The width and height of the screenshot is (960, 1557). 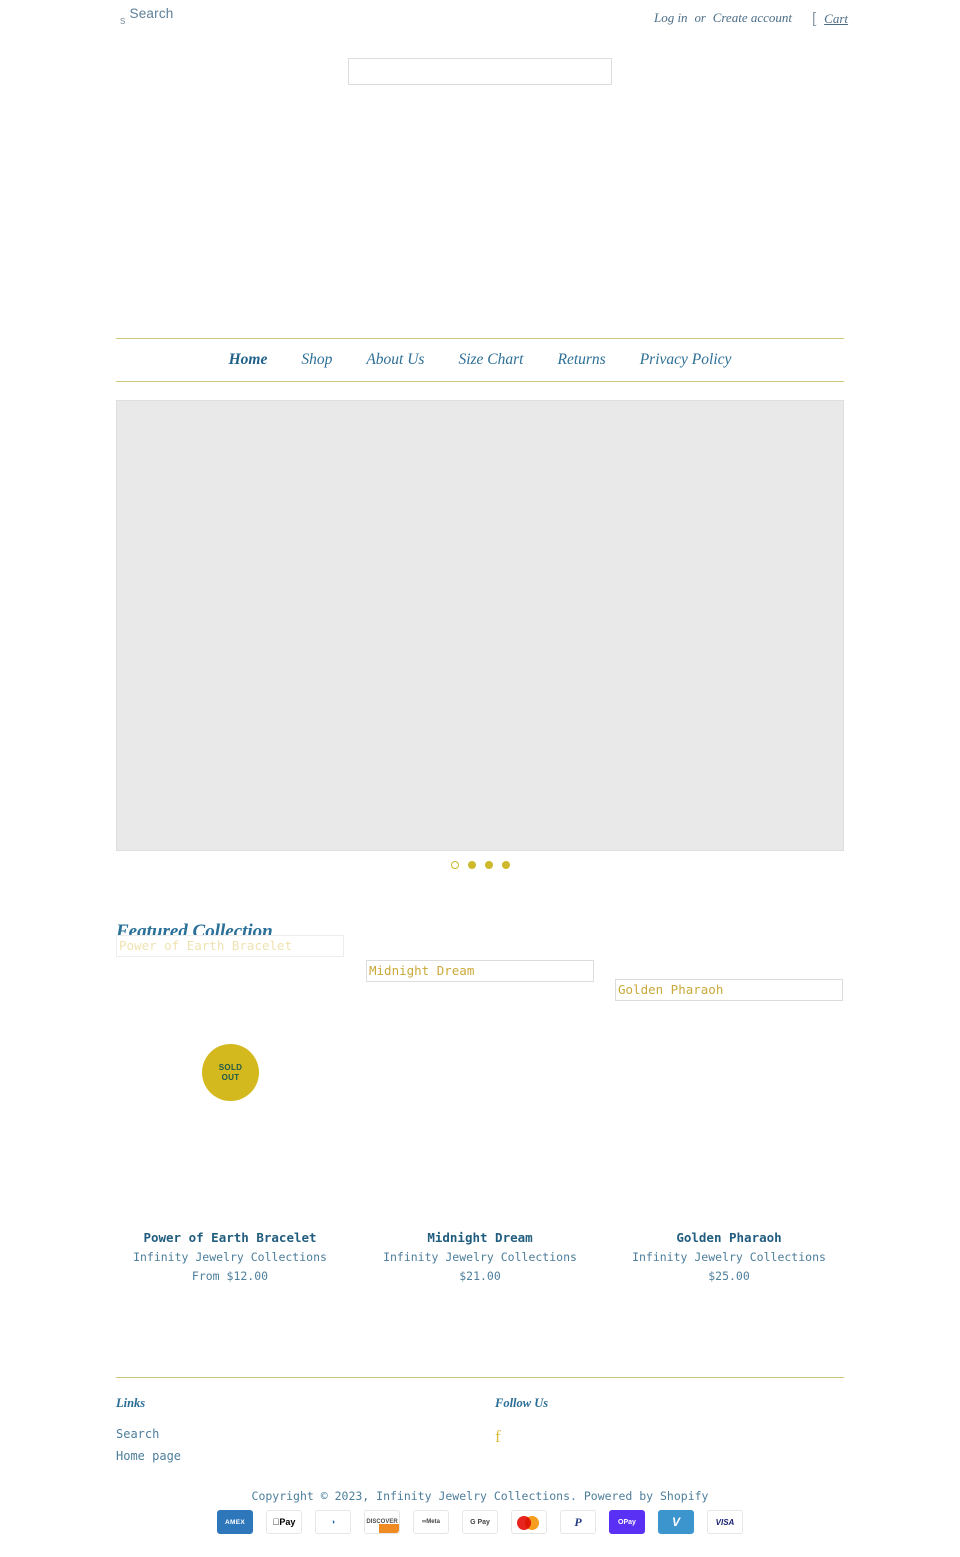 I want to click on search-input, so click(x=480, y=71).